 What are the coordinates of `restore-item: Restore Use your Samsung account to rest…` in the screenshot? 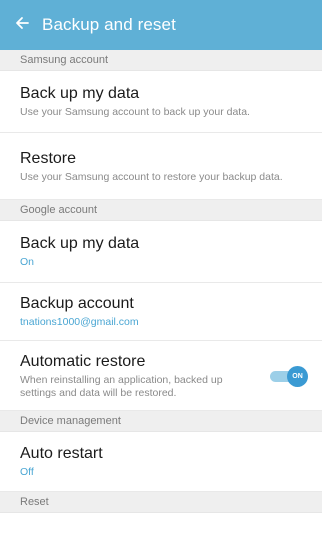 It's located at (161, 166).